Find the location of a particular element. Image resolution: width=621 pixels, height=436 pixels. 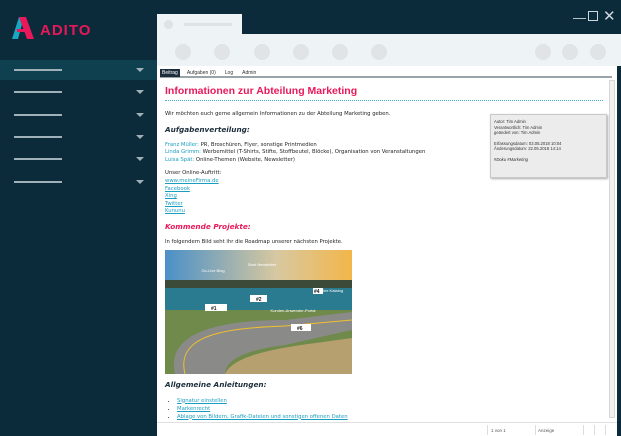

heading-projects: Kommende Projekte: is located at coordinates (208, 226).